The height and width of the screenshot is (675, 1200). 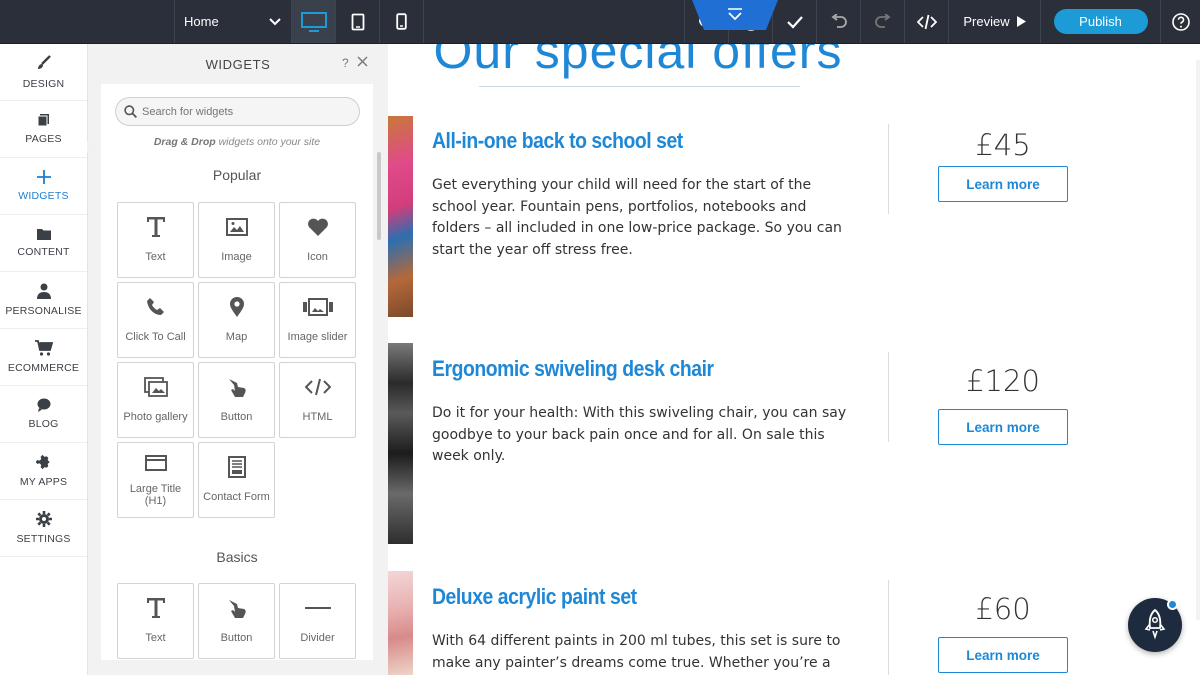 I want to click on panel-title: WIDGETS, so click(x=238, y=64).